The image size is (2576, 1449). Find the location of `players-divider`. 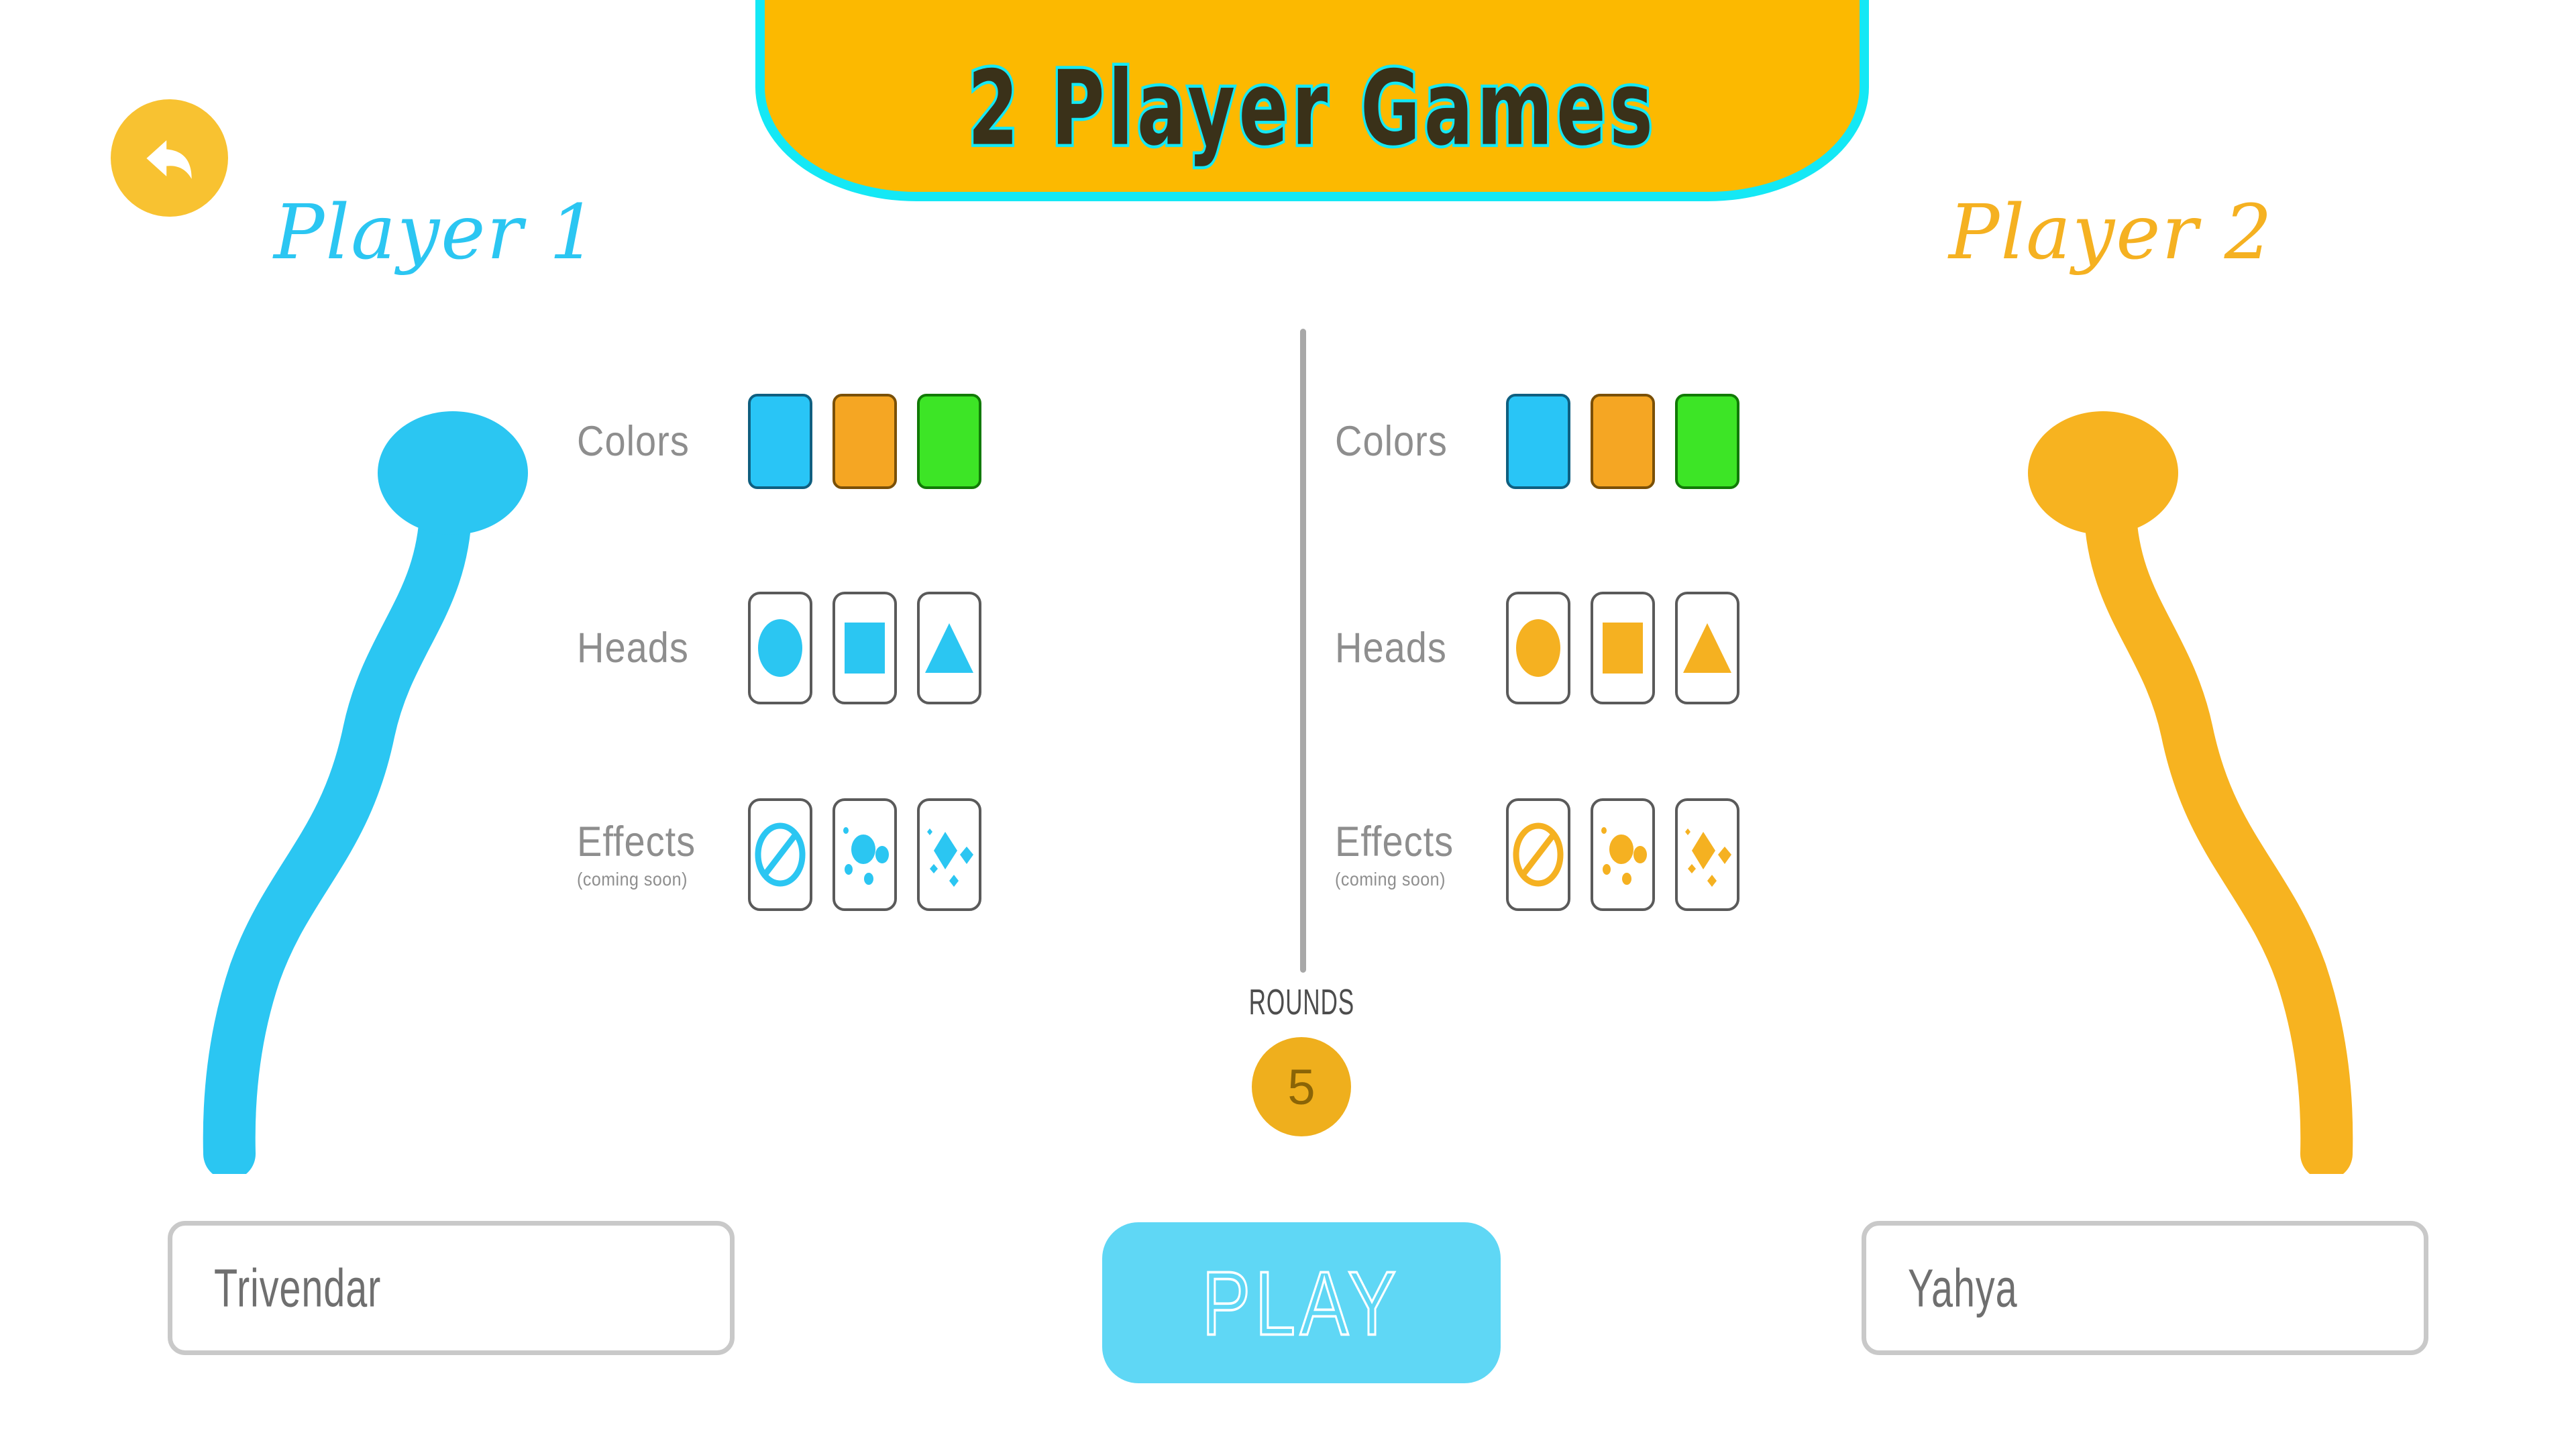

players-divider is located at coordinates (1303, 651).